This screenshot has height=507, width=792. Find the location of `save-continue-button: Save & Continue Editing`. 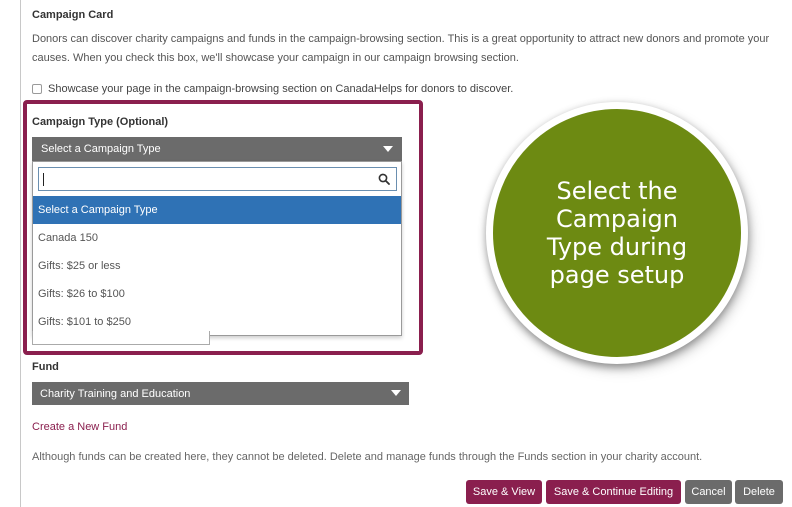

save-continue-button: Save & Continue Editing is located at coordinates (613, 492).